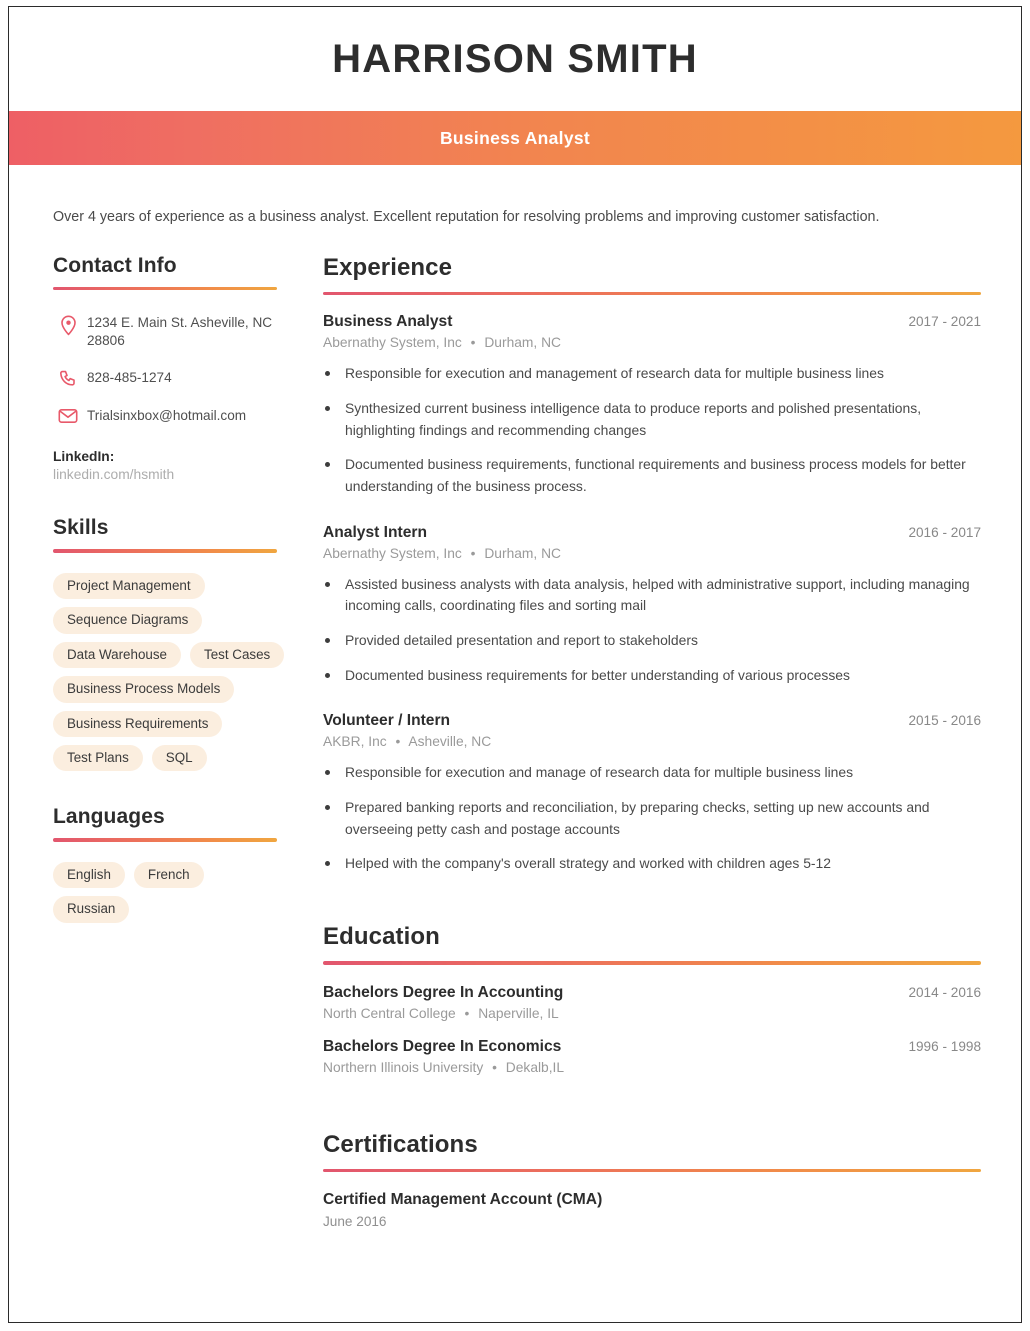 This screenshot has height=1331, width=1030. What do you see at coordinates (652, 533) in the screenshot?
I see `entry-header: Analyst Intern 2016 - 2017` at bounding box center [652, 533].